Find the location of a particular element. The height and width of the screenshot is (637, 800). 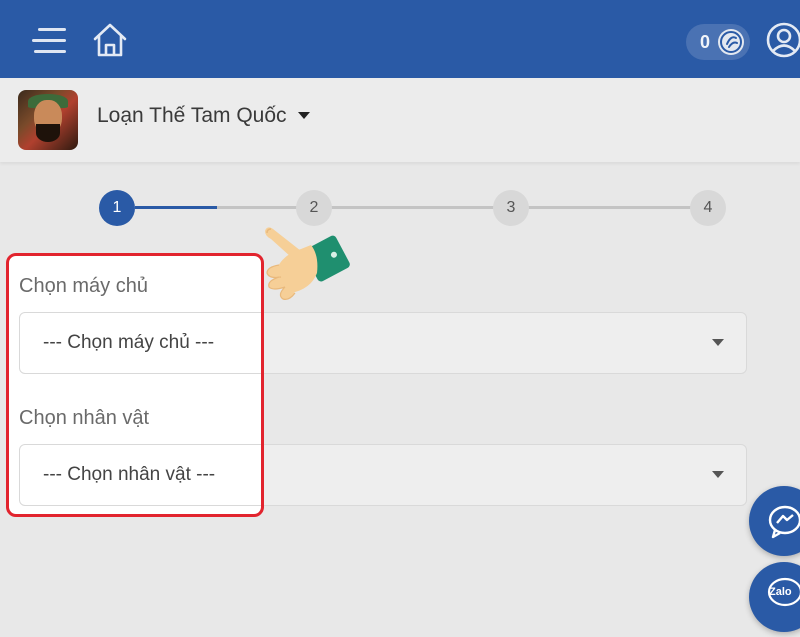

server-select: --- Chọn máy chủ --- is located at coordinates (140, 343).